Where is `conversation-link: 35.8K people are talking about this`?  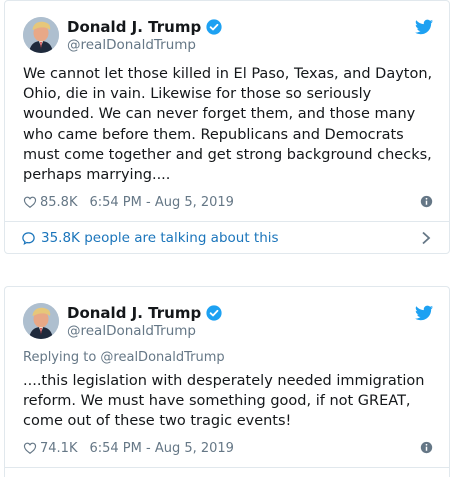
conversation-link: 35.8K people are talking about this is located at coordinates (228, 238).